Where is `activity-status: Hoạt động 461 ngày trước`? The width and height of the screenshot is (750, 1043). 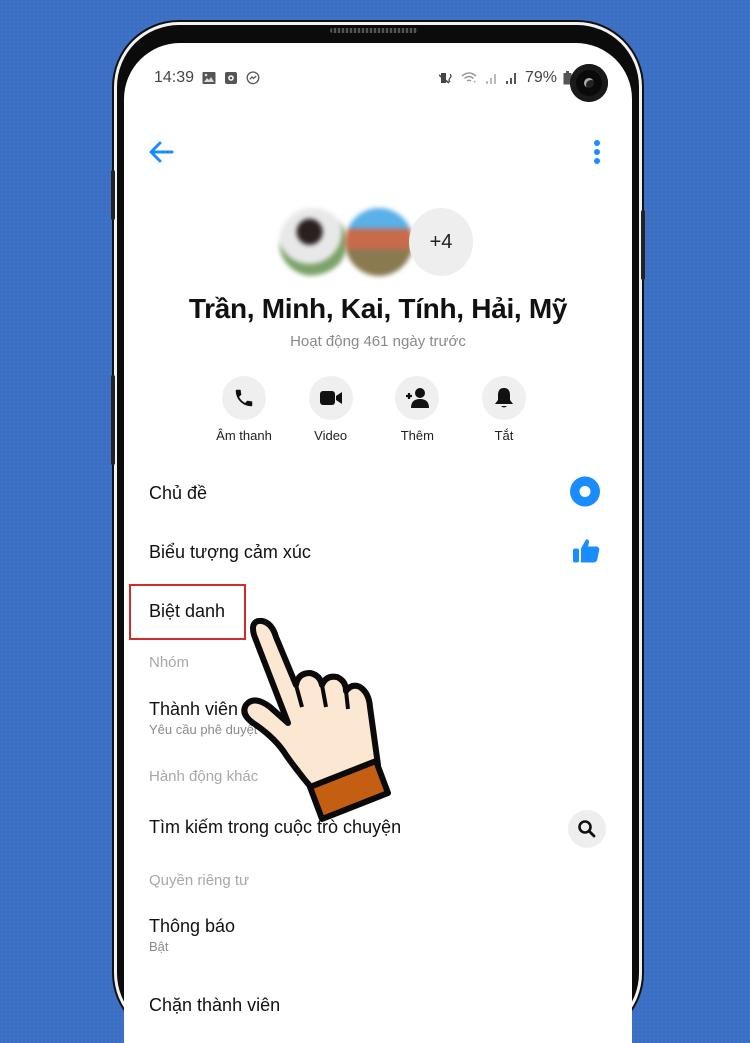 activity-status: Hoạt động 461 ngày trước is located at coordinates (378, 341).